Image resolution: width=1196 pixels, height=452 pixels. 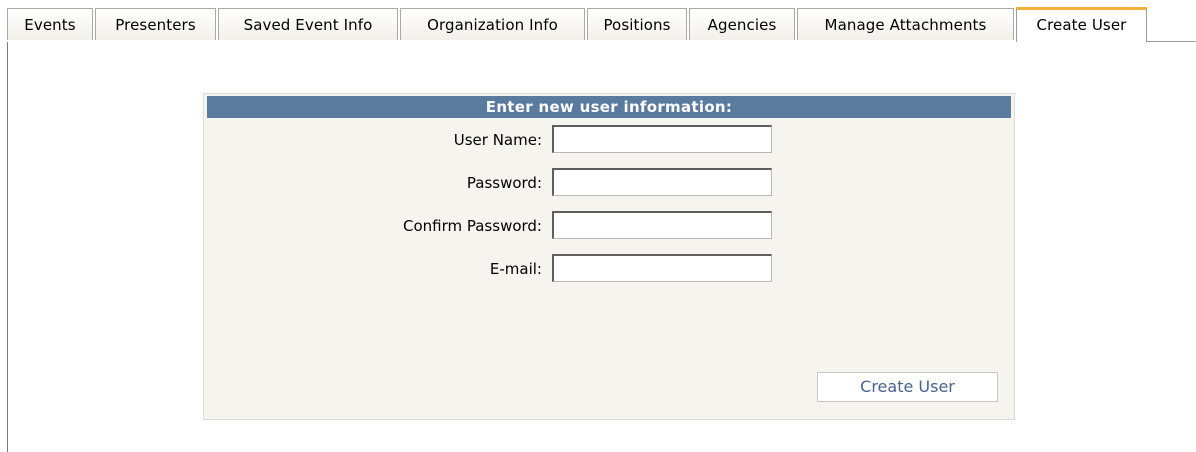 I want to click on content-left-border, so click(x=7, y=247).